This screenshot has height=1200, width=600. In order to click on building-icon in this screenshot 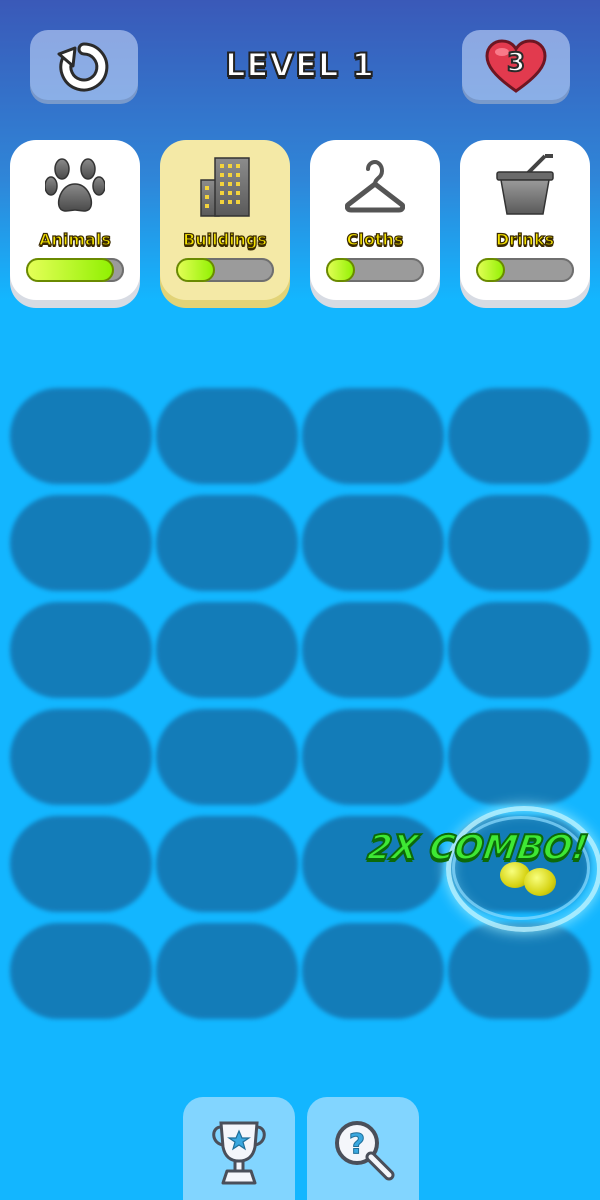, I will do `click(225, 187)`.